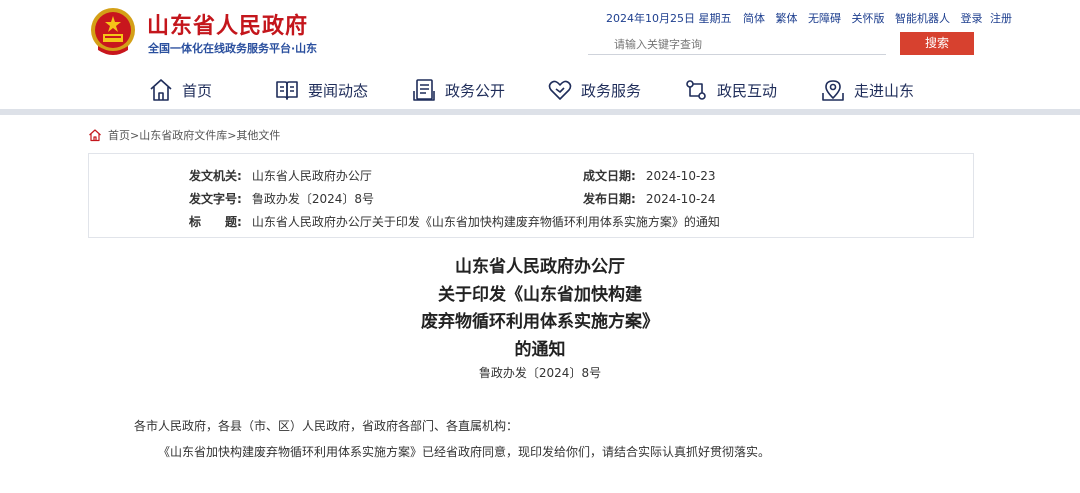 Image resolution: width=1080 pixels, height=493 pixels. What do you see at coordinates (194, 135) in the screenshot?
I see `breadcrumb-text: 首页>山东省政府文件库>其他文件` at bounding box center [194, 135].